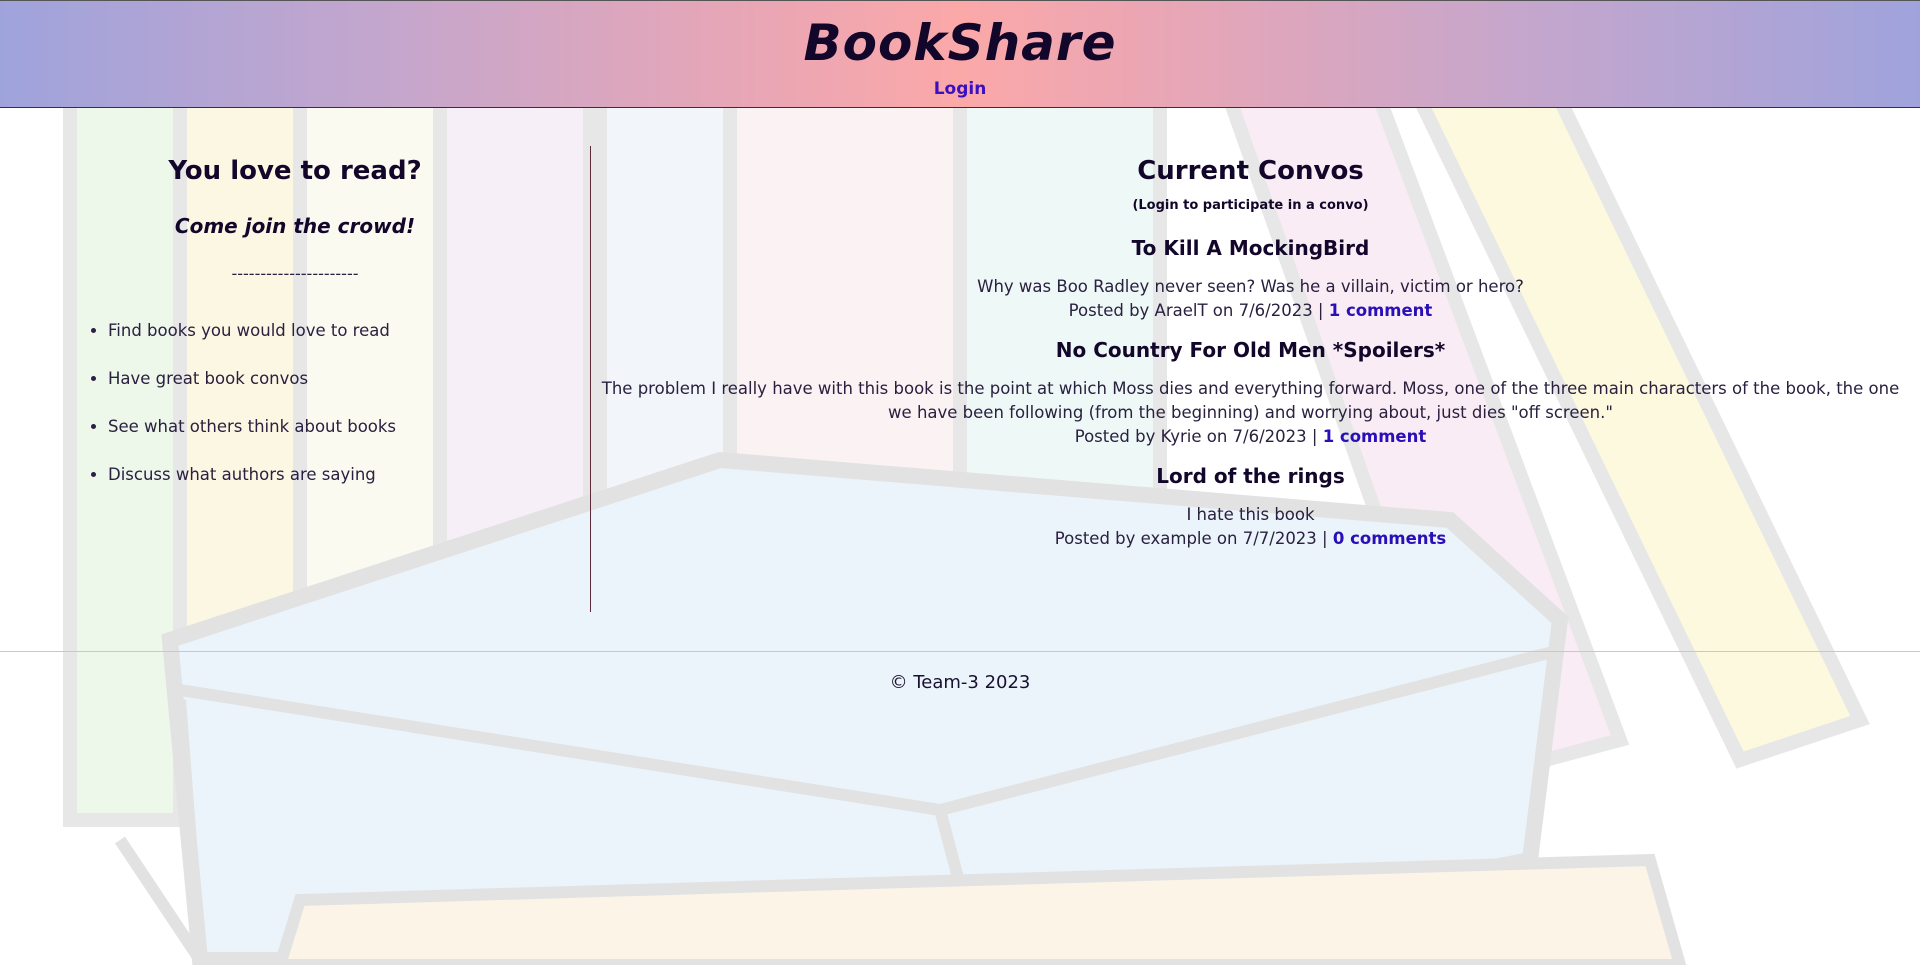  What do you see at coordinates (1250, 350) in the screenshot?
I see `convo-title: No Country For Old Men *Spoilers*` at bounding box center [1250, 350].